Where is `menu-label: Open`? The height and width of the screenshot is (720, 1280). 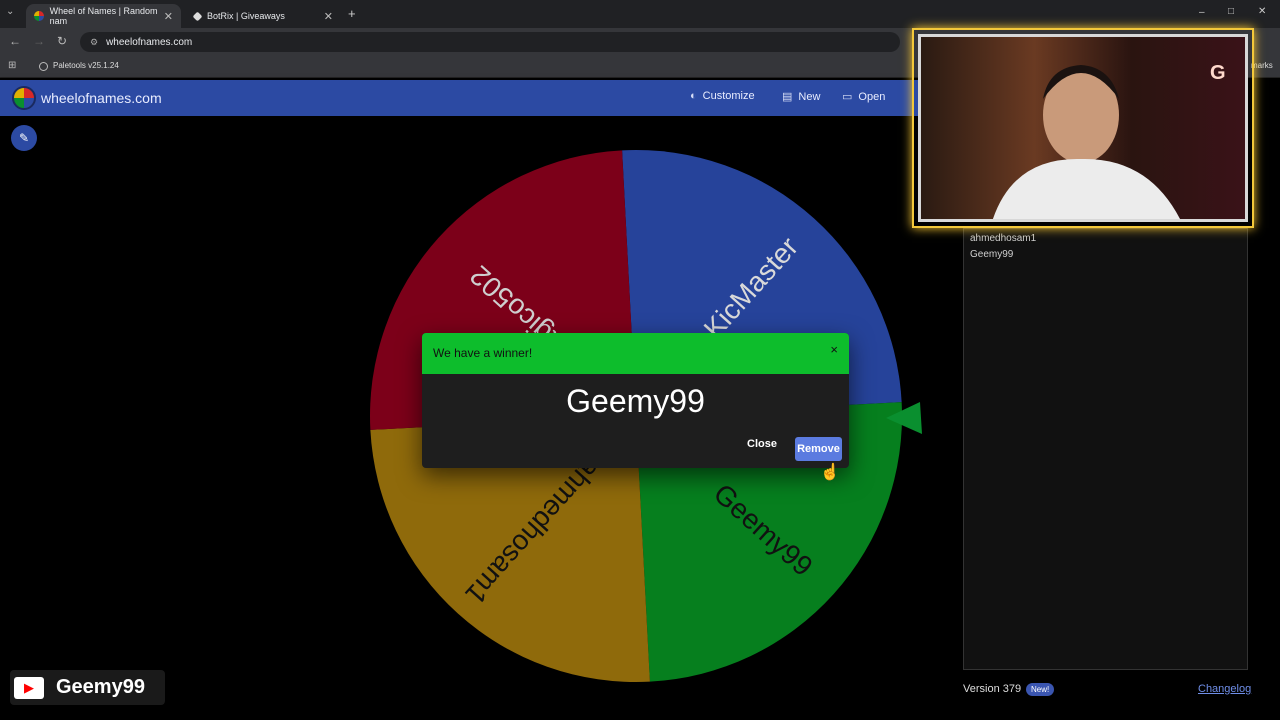 menu-label: Open is located at coordinates (872, 96).